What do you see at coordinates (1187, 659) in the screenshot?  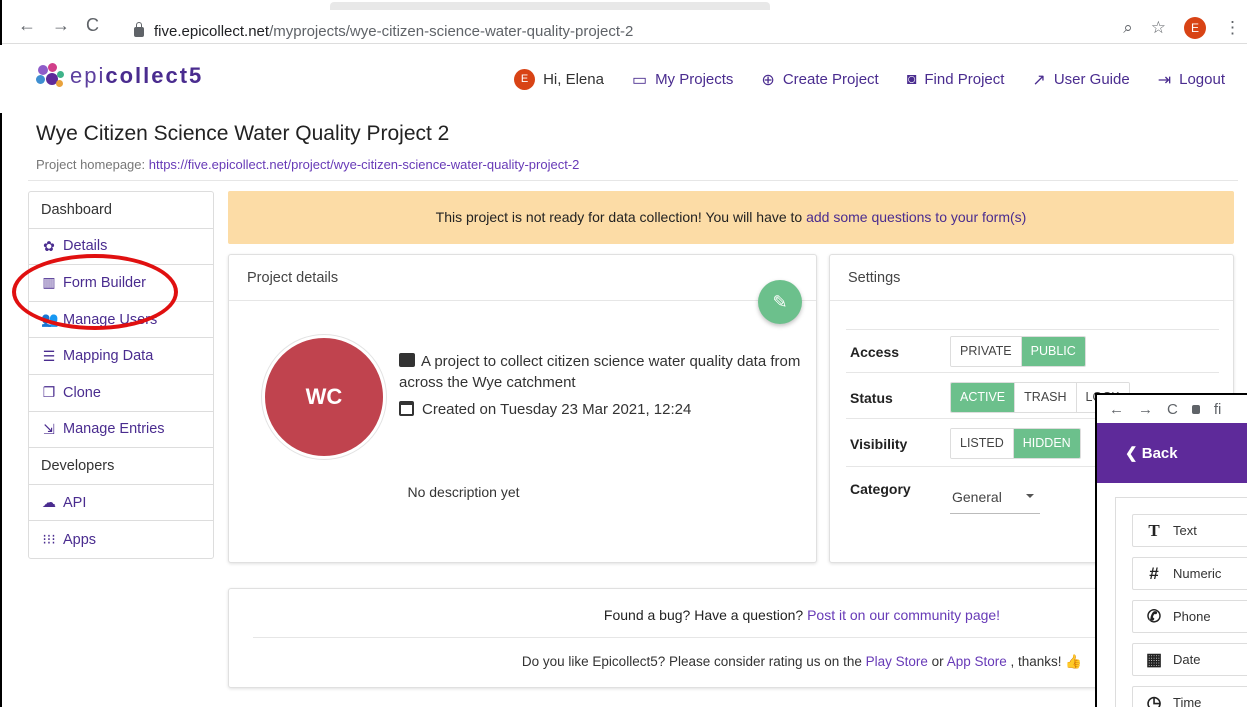 I see `question-type-label: Date` at bounding box center [1187, 659].